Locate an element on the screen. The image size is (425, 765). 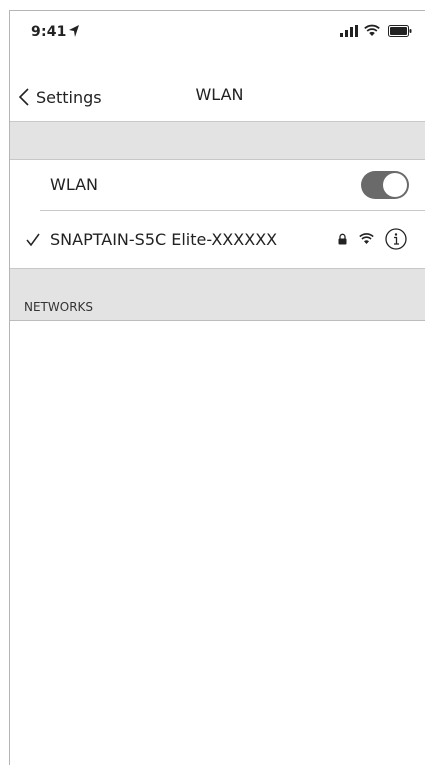
navigation-bar: Settings WLAN is located at coordinates (217, 86).